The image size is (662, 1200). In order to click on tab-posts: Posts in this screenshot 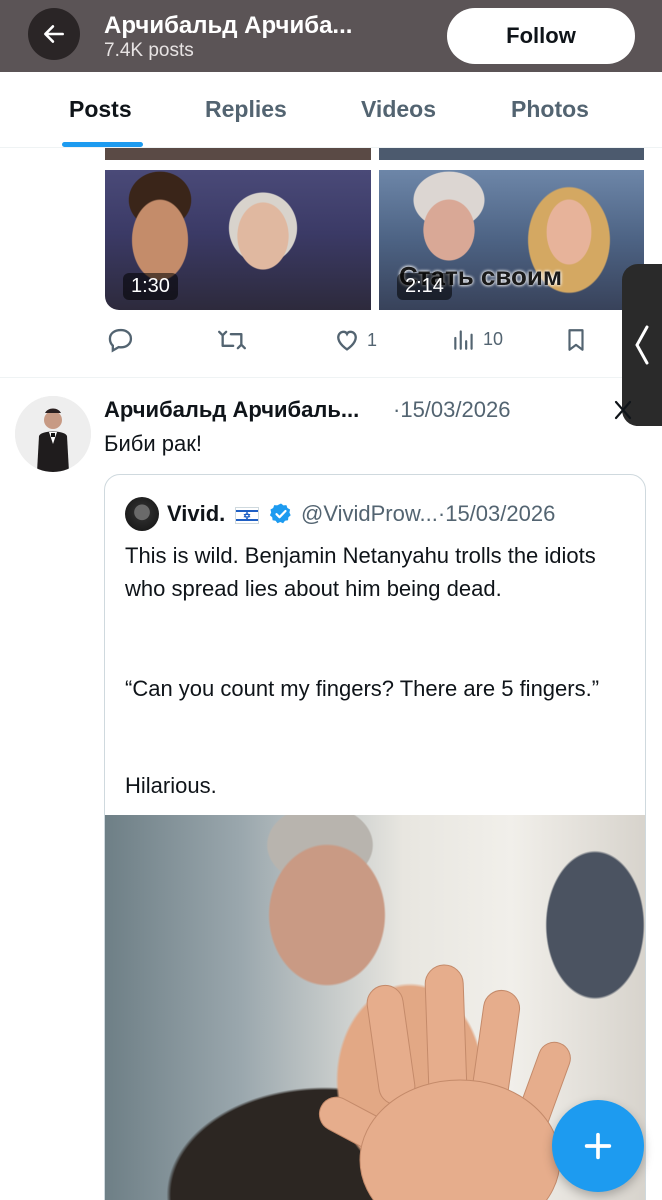, I will do `click(100, 109)`.